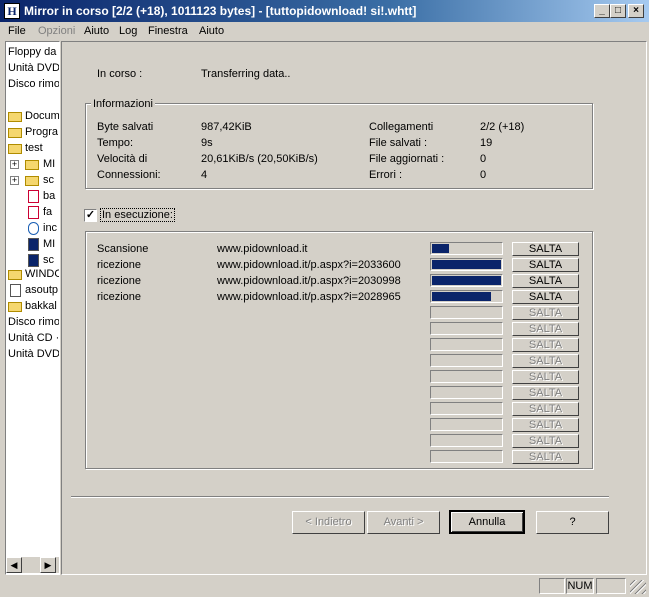  Describe the element at coordinates (32, 52) in the screenshot. I see `tree-item-floppy: Floppy da` at that location.